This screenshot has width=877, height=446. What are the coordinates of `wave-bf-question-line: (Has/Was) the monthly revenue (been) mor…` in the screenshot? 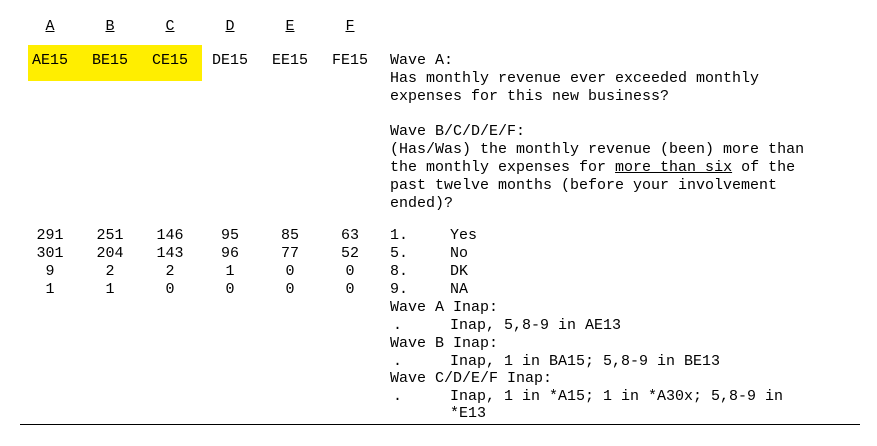 It's located at (597, 149).